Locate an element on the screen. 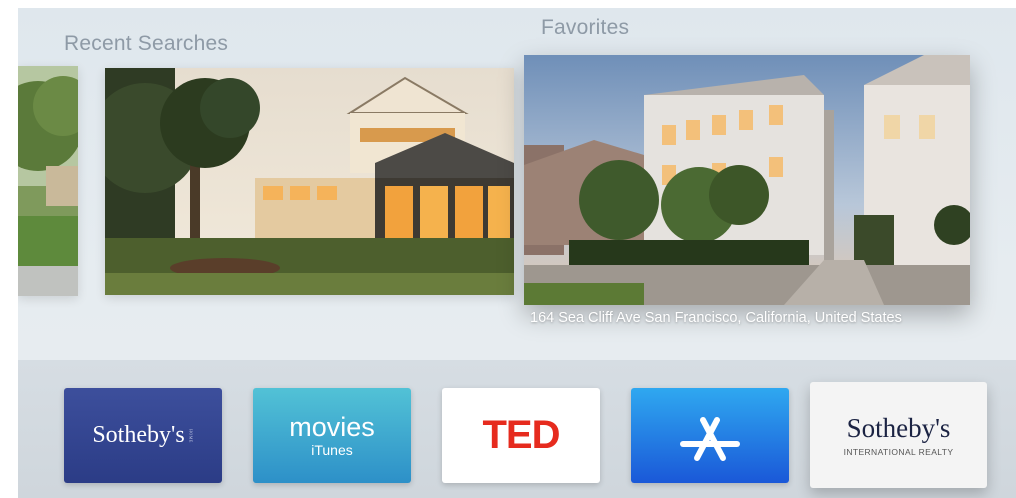 The width and height of the screenshot is (1016, 498). sothebys-realty-app: Sotheby's INTERNATIONAL REALTY is located at coordinates (898, 435).